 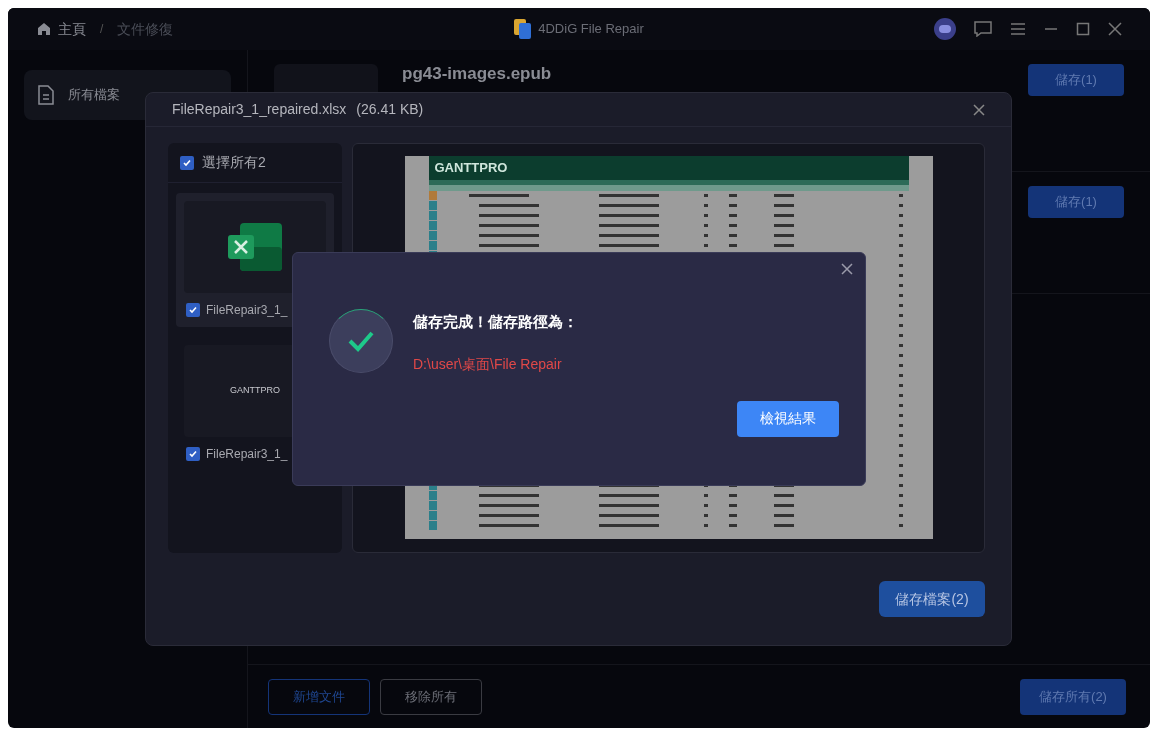 I want to click on add-file-button: 新增文件, so click(x=319, y=696).